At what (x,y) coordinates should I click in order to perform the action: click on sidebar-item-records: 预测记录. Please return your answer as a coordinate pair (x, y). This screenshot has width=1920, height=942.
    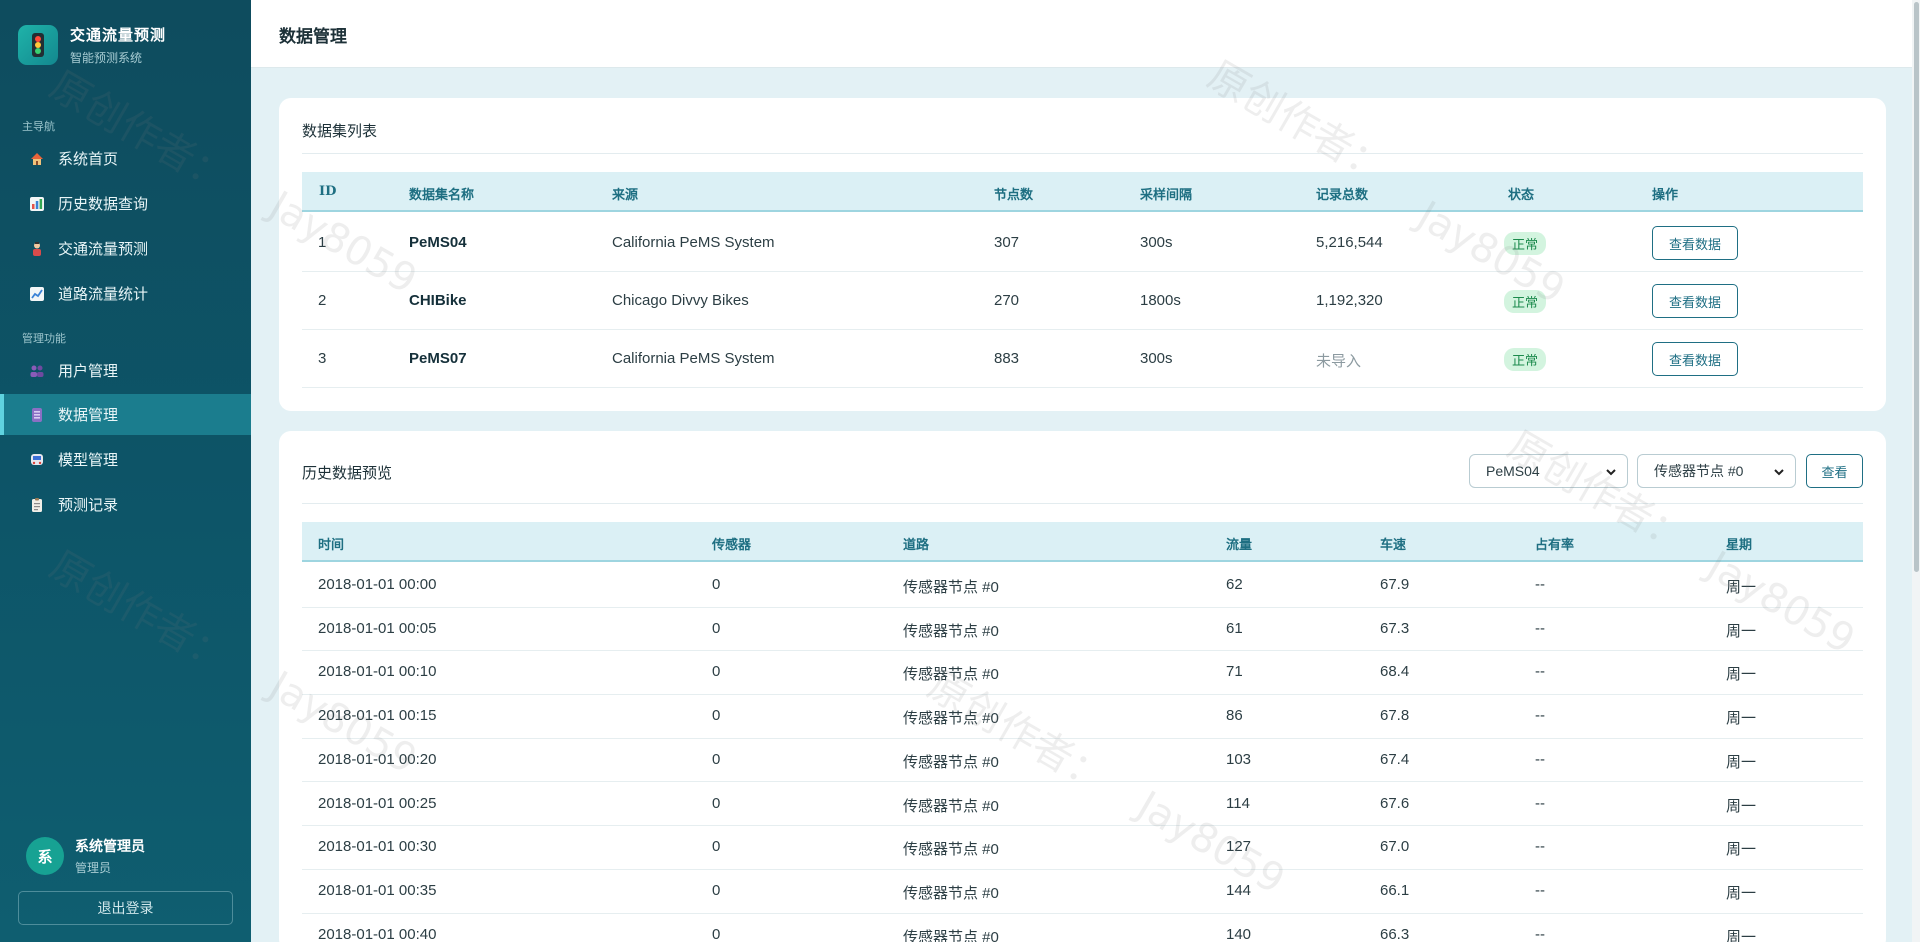
    Looking at the image, I should click on (125, 504).